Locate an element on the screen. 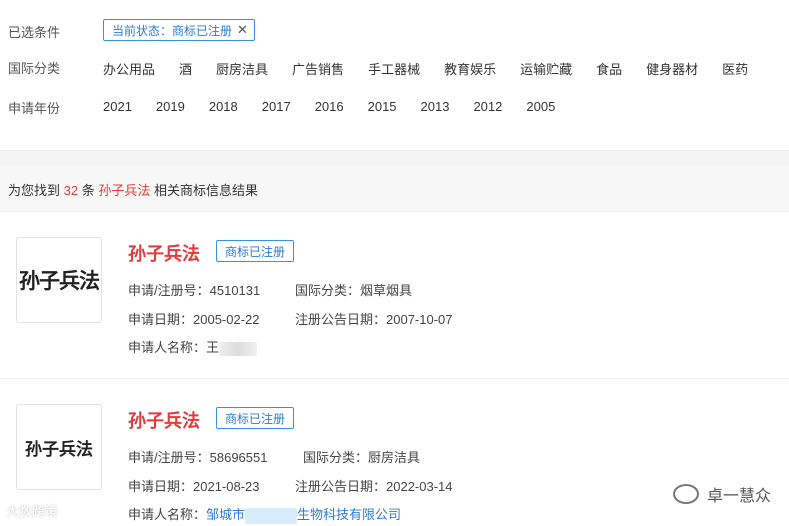  close-icon: ✕ is located at coordinates (242, 30).